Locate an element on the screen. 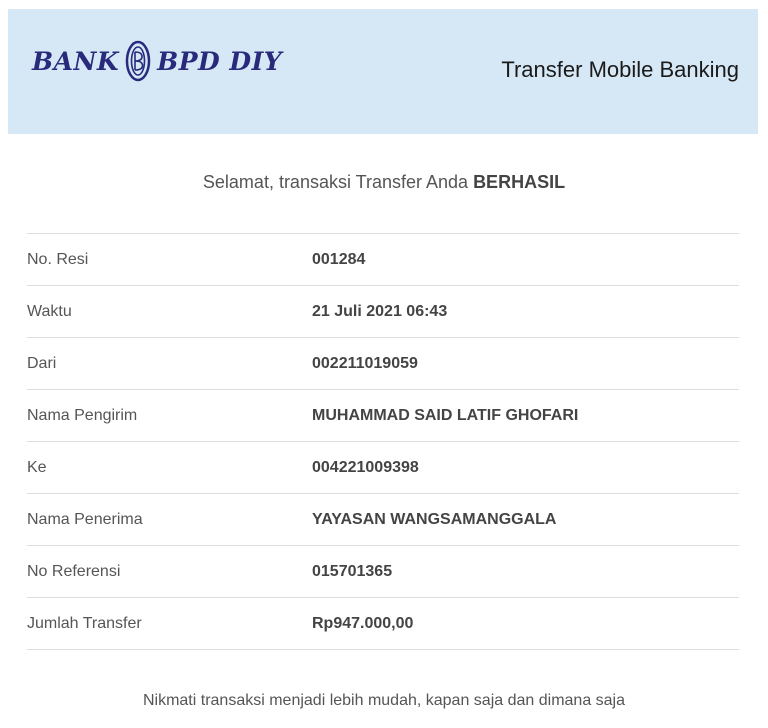  detail-value: YAYASAN WANGSAMANGGALA is located at coordinates (434, 519).